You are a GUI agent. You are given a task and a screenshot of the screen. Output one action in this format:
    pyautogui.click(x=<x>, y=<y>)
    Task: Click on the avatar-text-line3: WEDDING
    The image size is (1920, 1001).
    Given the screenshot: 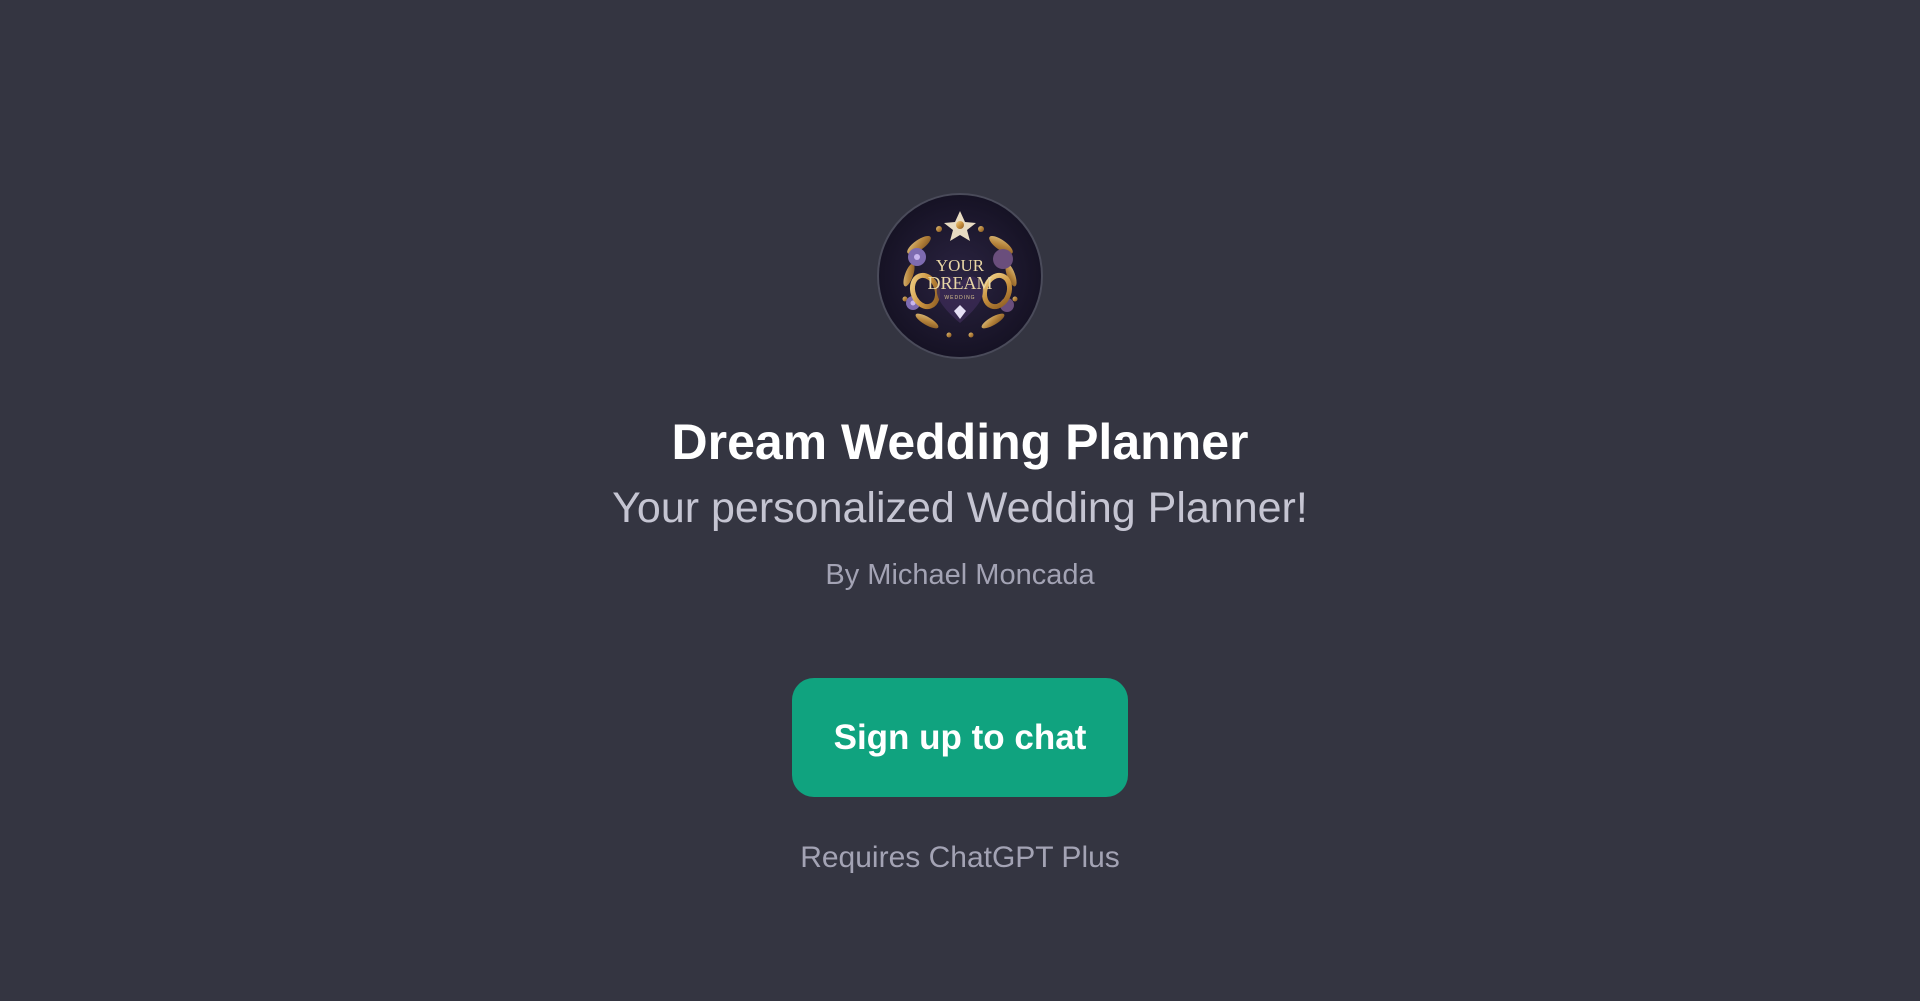 What is the action you would take?
    pyautogui.click(x=959, y=298)
    